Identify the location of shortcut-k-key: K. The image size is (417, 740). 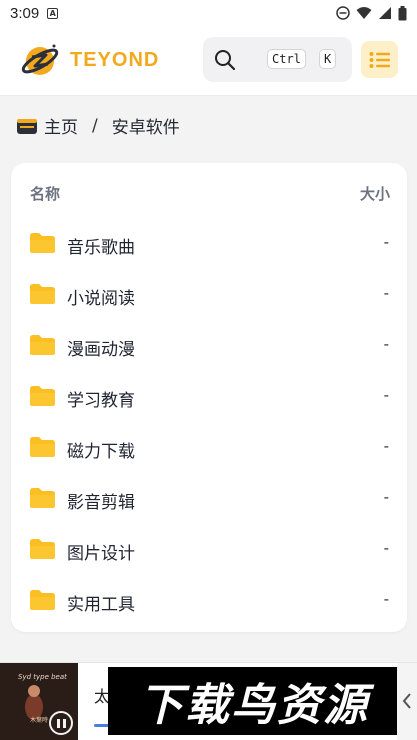
(328, 59).